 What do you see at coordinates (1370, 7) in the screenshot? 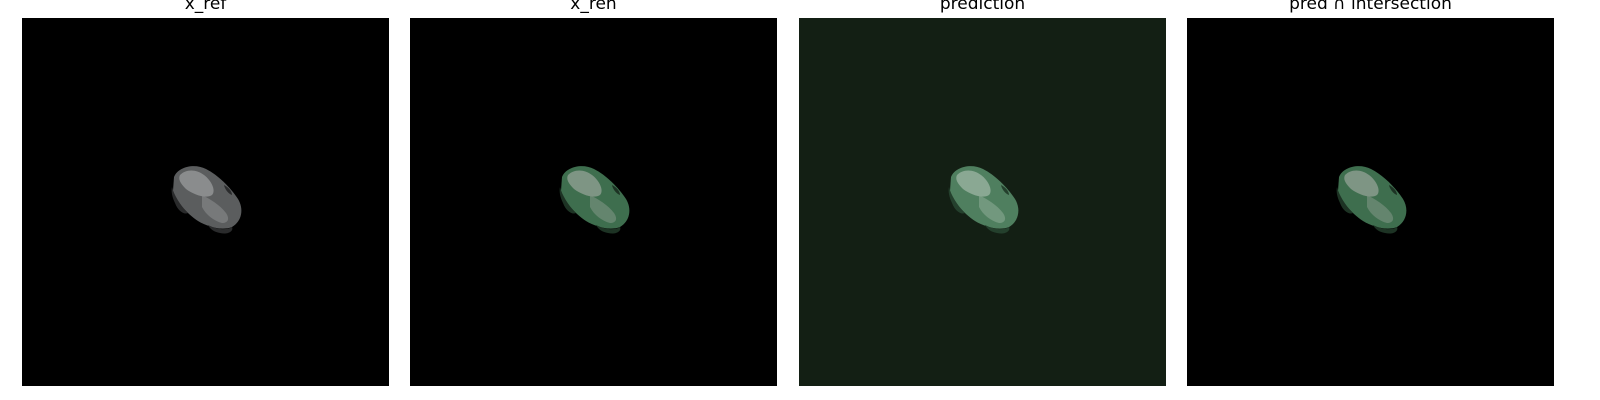
I see `panel-title: pred ∩ intersection` at bounding box center [1370, 7].